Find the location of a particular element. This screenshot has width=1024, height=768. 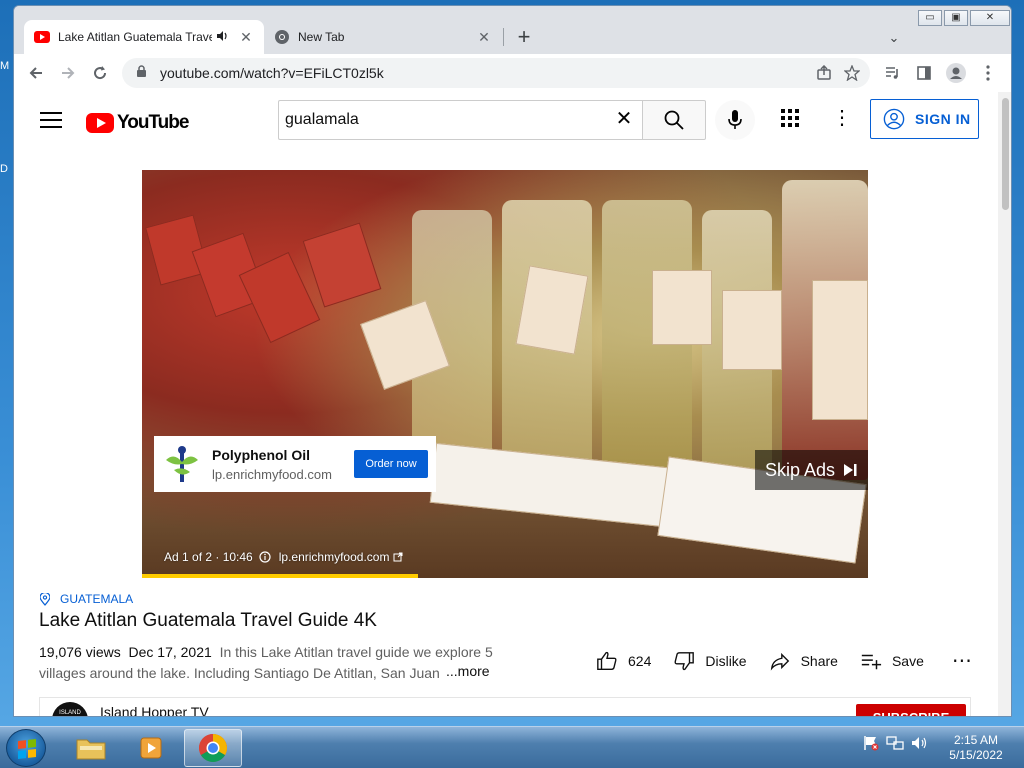

ad-info-url: lp.enrichmyfood.com is located at coordinates (334, 557).